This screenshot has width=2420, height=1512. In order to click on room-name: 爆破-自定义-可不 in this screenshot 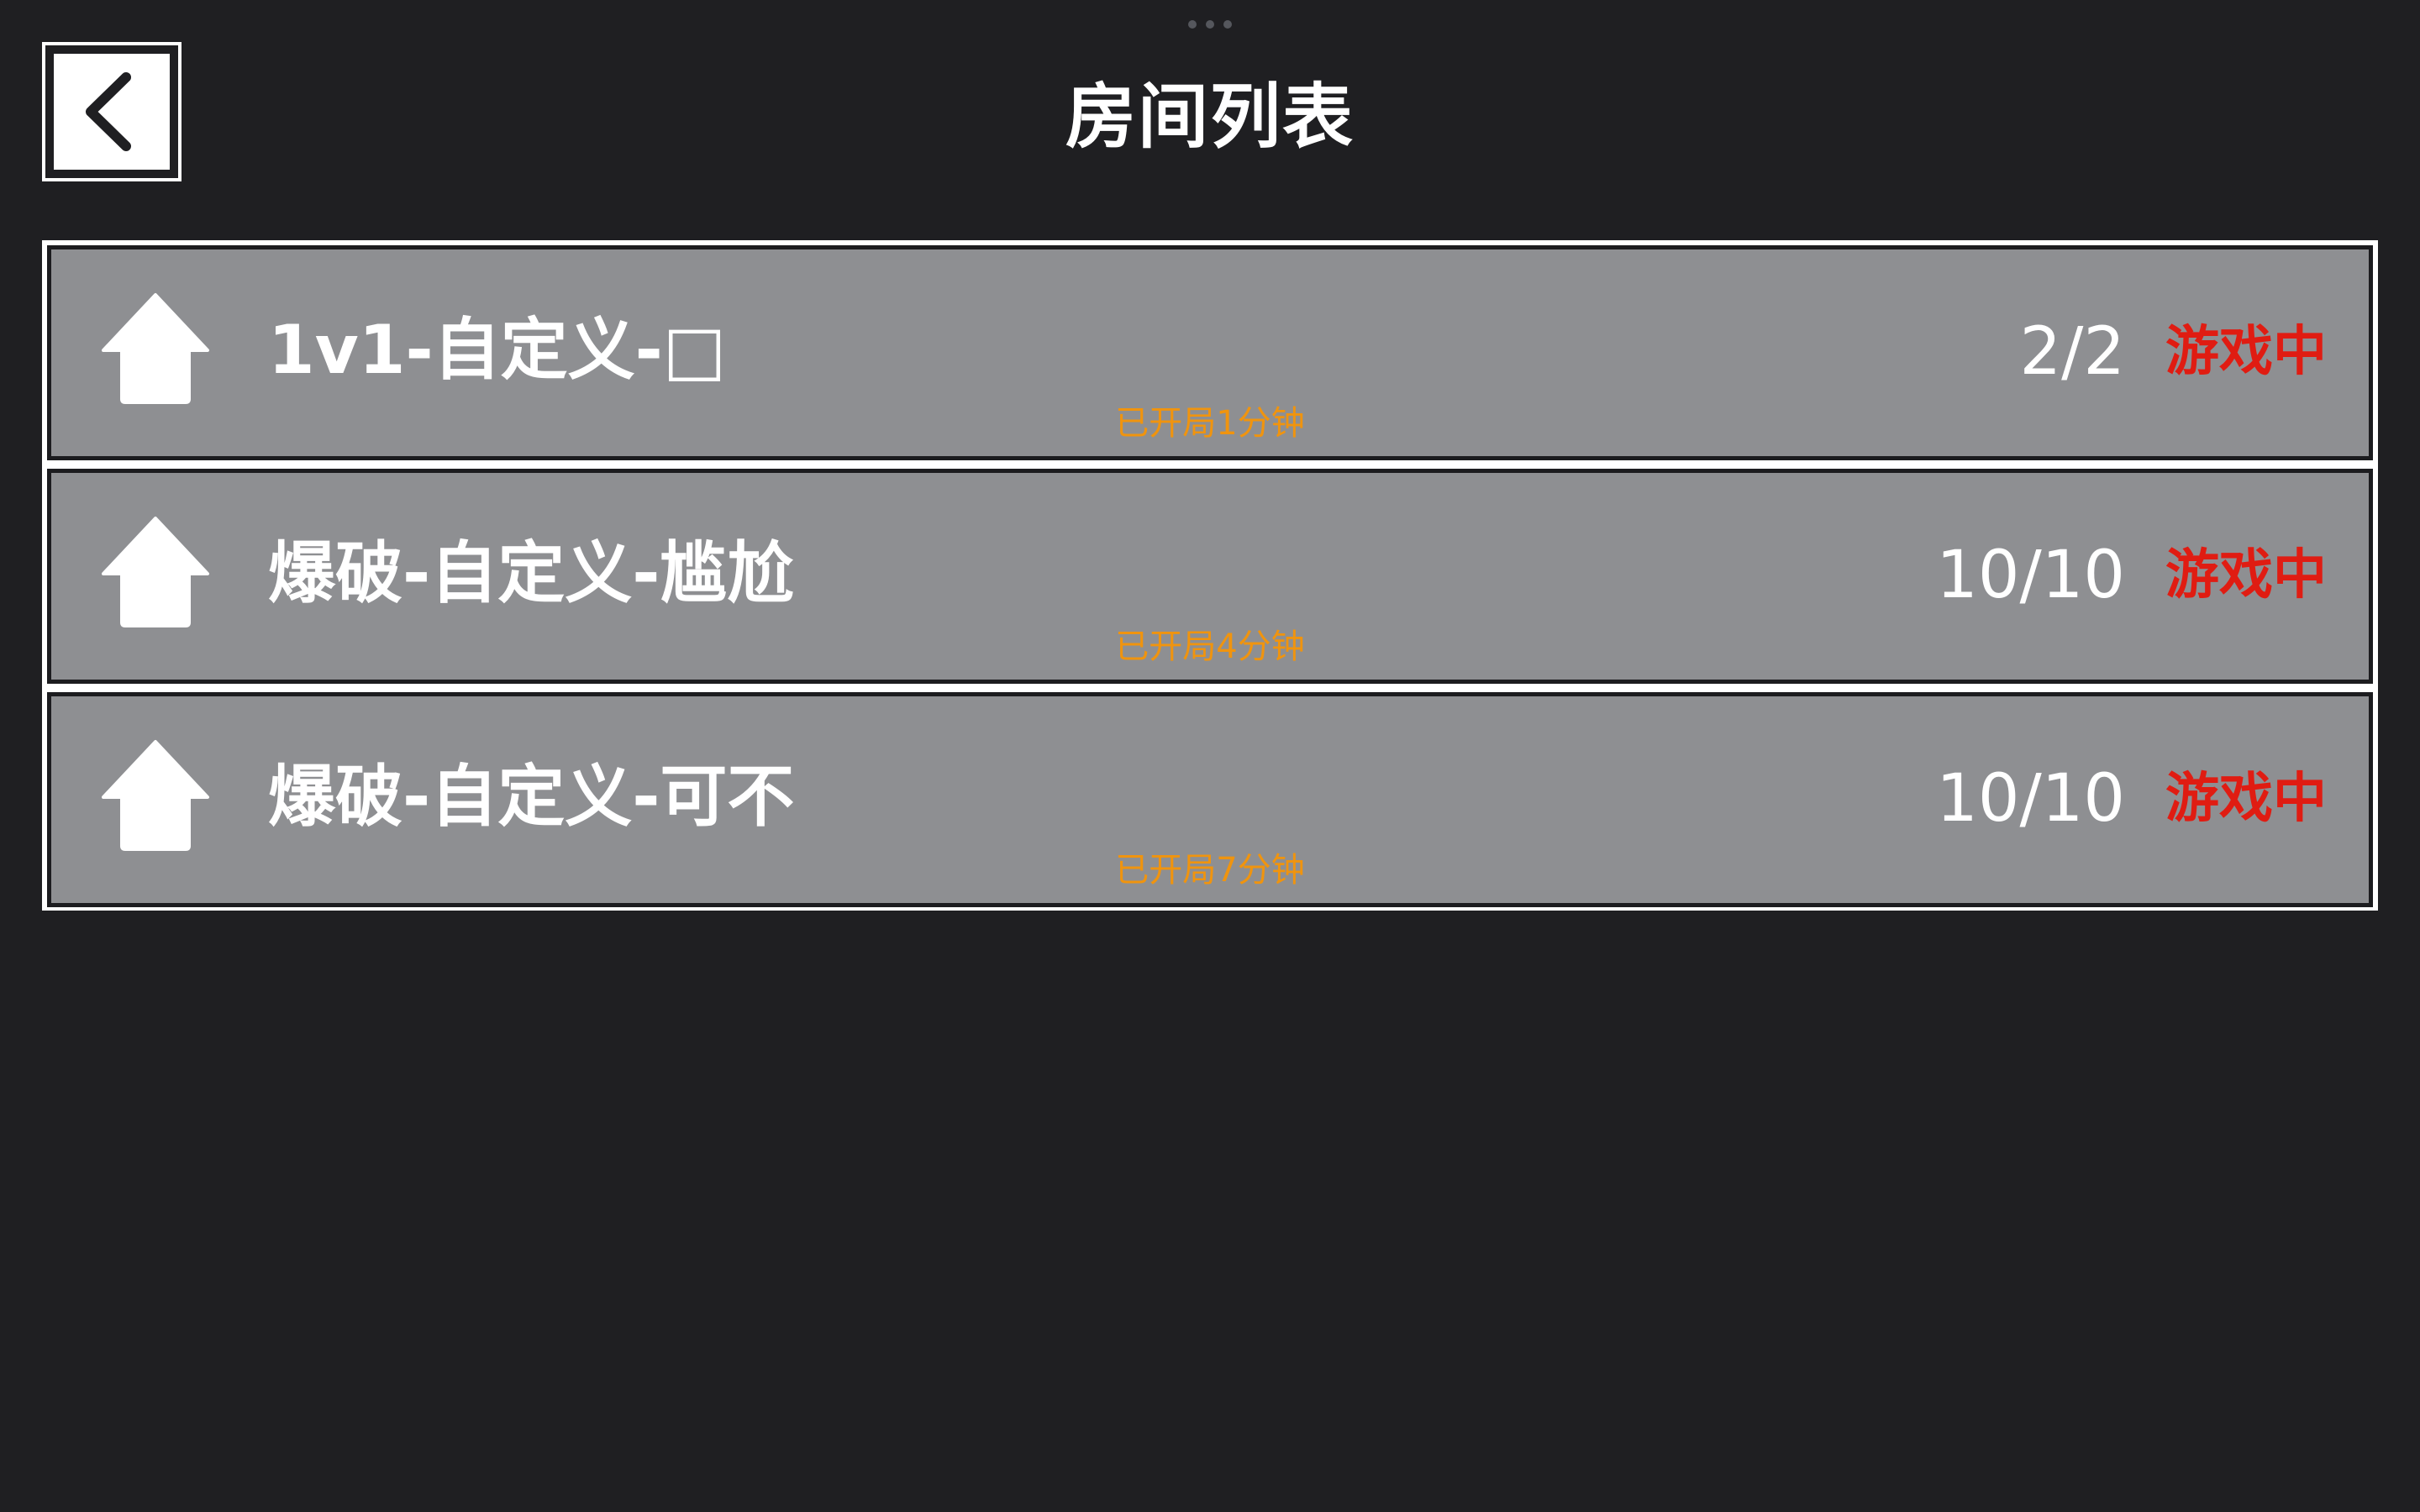, I will do `click(531, 797)`.